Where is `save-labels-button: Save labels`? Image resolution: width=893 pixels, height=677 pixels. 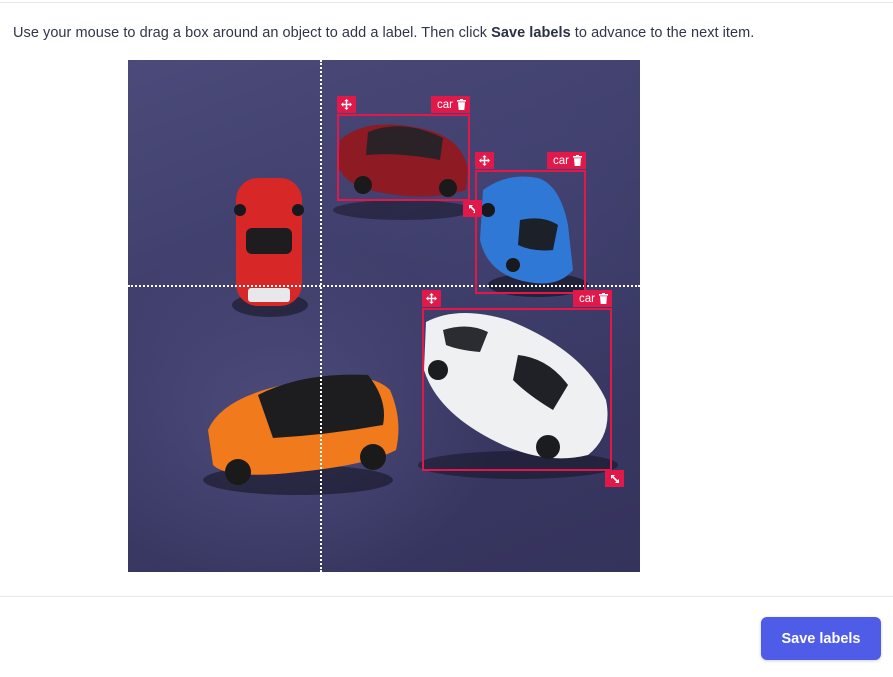 save-labels-button: Save labels is located at coordinates (821, 638).